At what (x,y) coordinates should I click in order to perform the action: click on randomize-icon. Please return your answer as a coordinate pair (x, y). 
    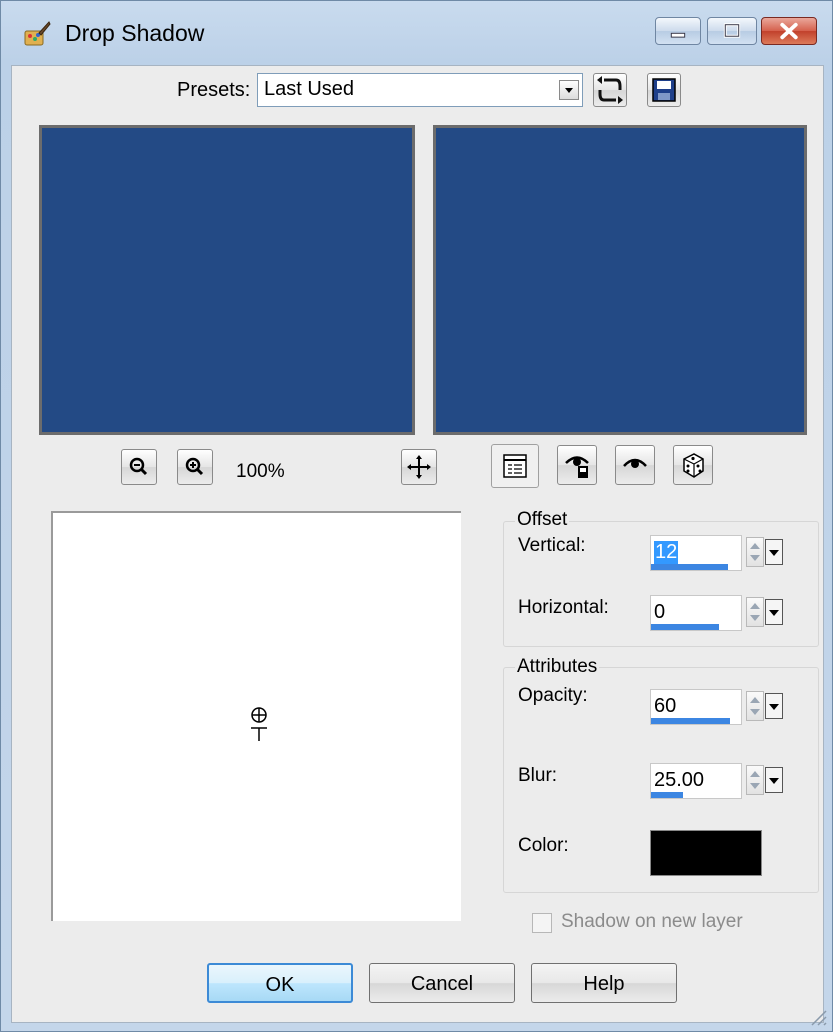
    Looking at the image, I should click on (693, 465).